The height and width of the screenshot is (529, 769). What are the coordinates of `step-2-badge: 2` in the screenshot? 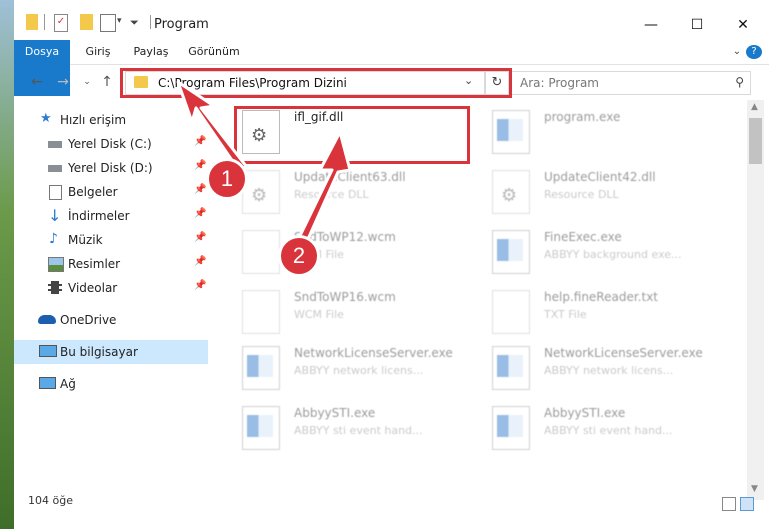 It's located at (299, 256).